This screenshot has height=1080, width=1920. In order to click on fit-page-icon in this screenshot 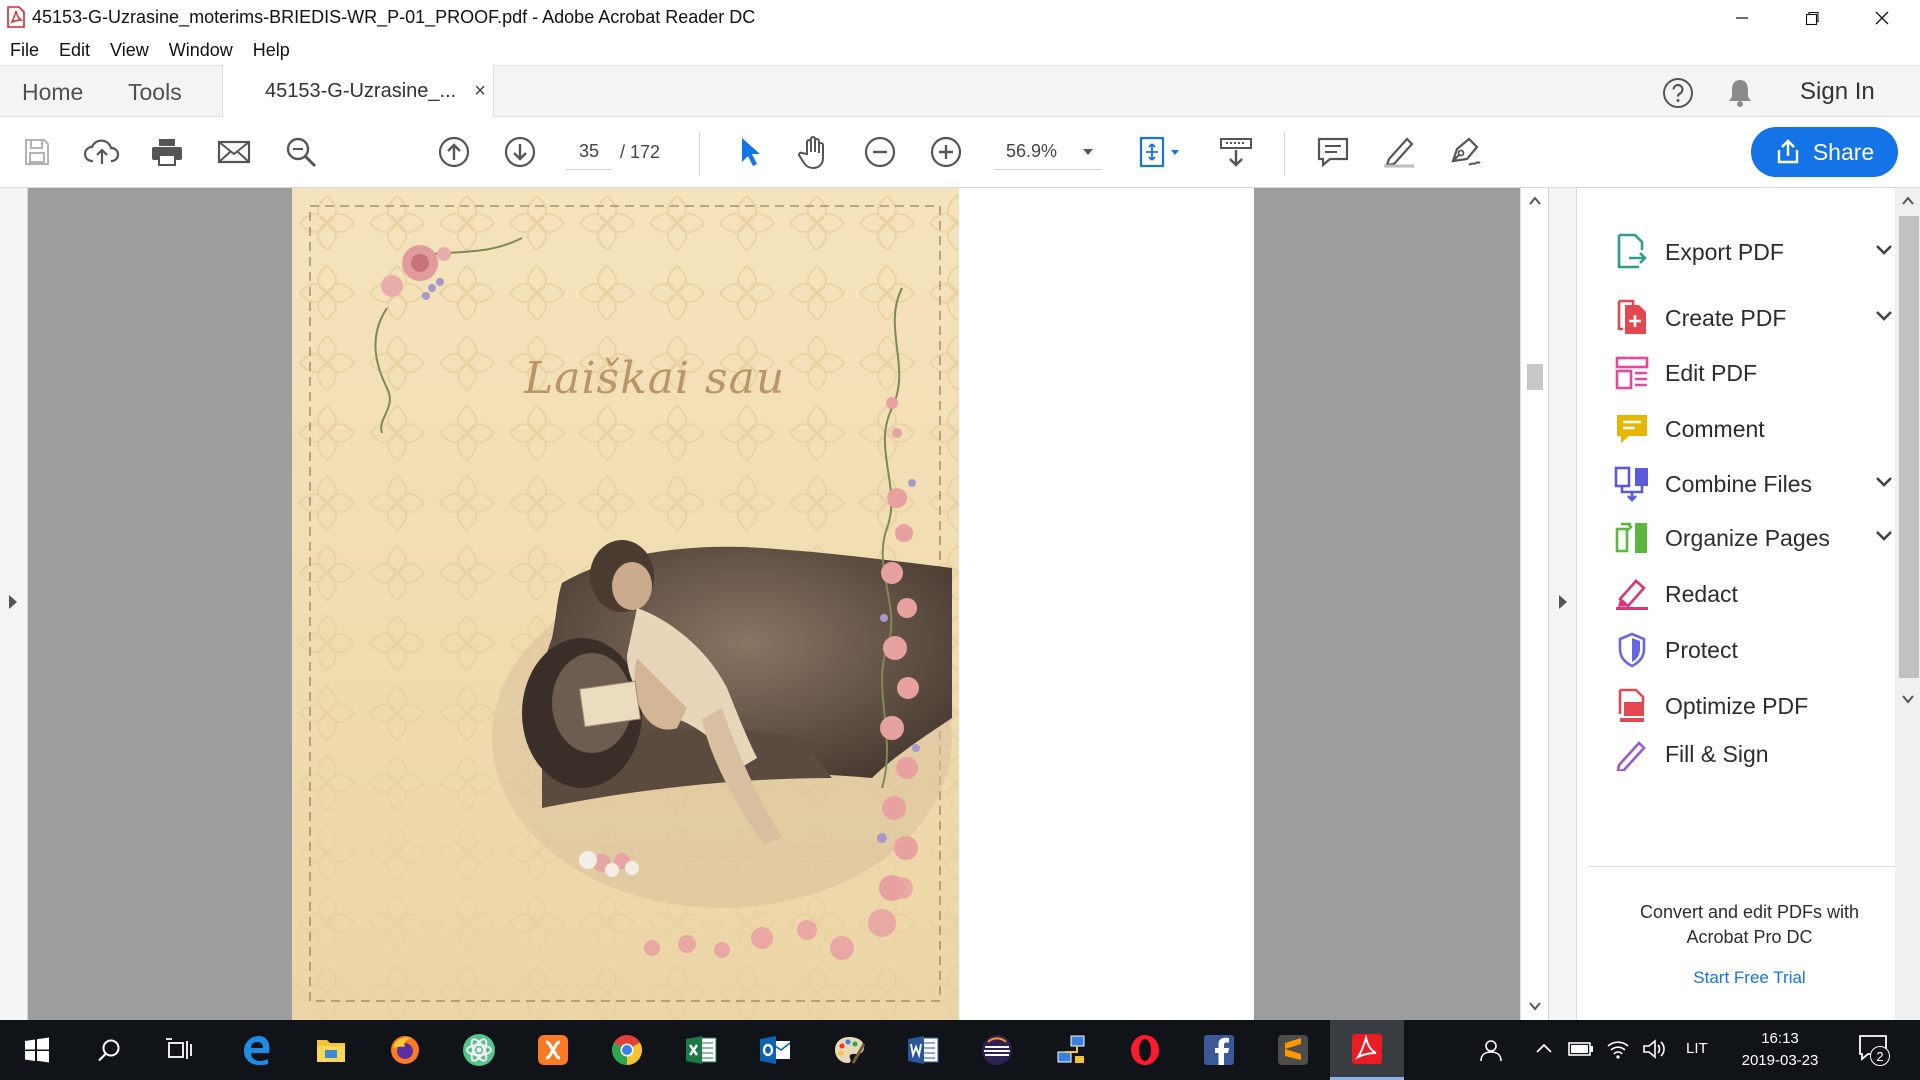, I will do `click(1162, 152)`.